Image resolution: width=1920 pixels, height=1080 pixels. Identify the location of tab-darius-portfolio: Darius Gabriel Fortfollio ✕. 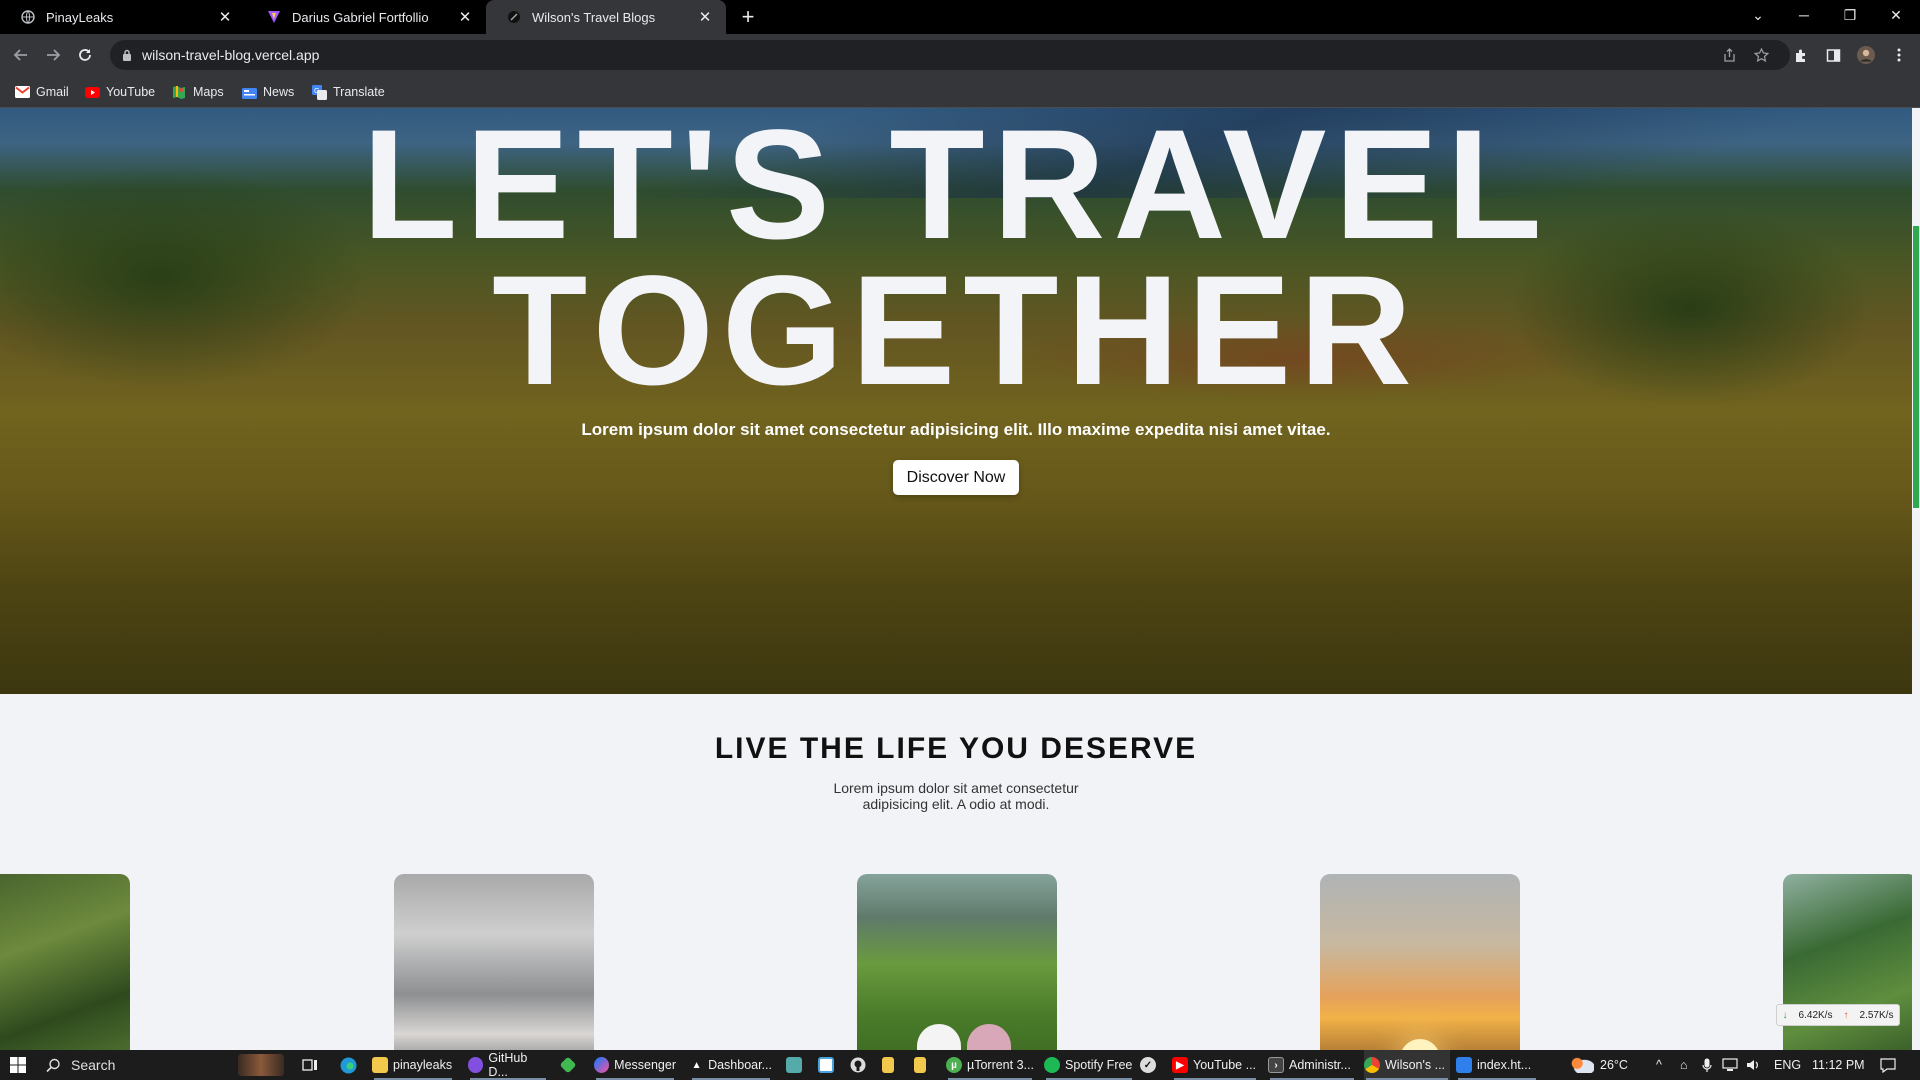
(366, 17).